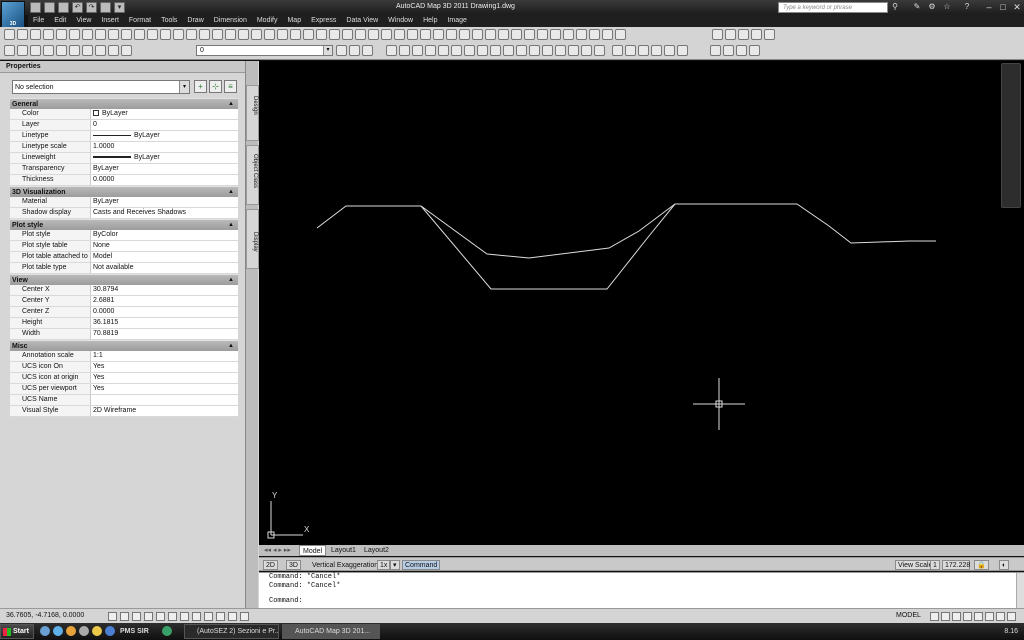 This screenshot has height=640, width=1024. What do you see at coordinates (164, 257) in the screenshot?
I see `property-value-cell: Model` at bounding box center [164, 257].